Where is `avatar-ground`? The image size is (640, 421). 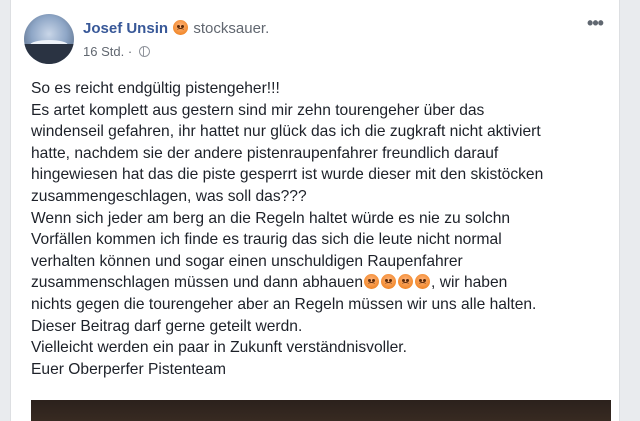
avatar-ground is located at coordinates (49, 54).